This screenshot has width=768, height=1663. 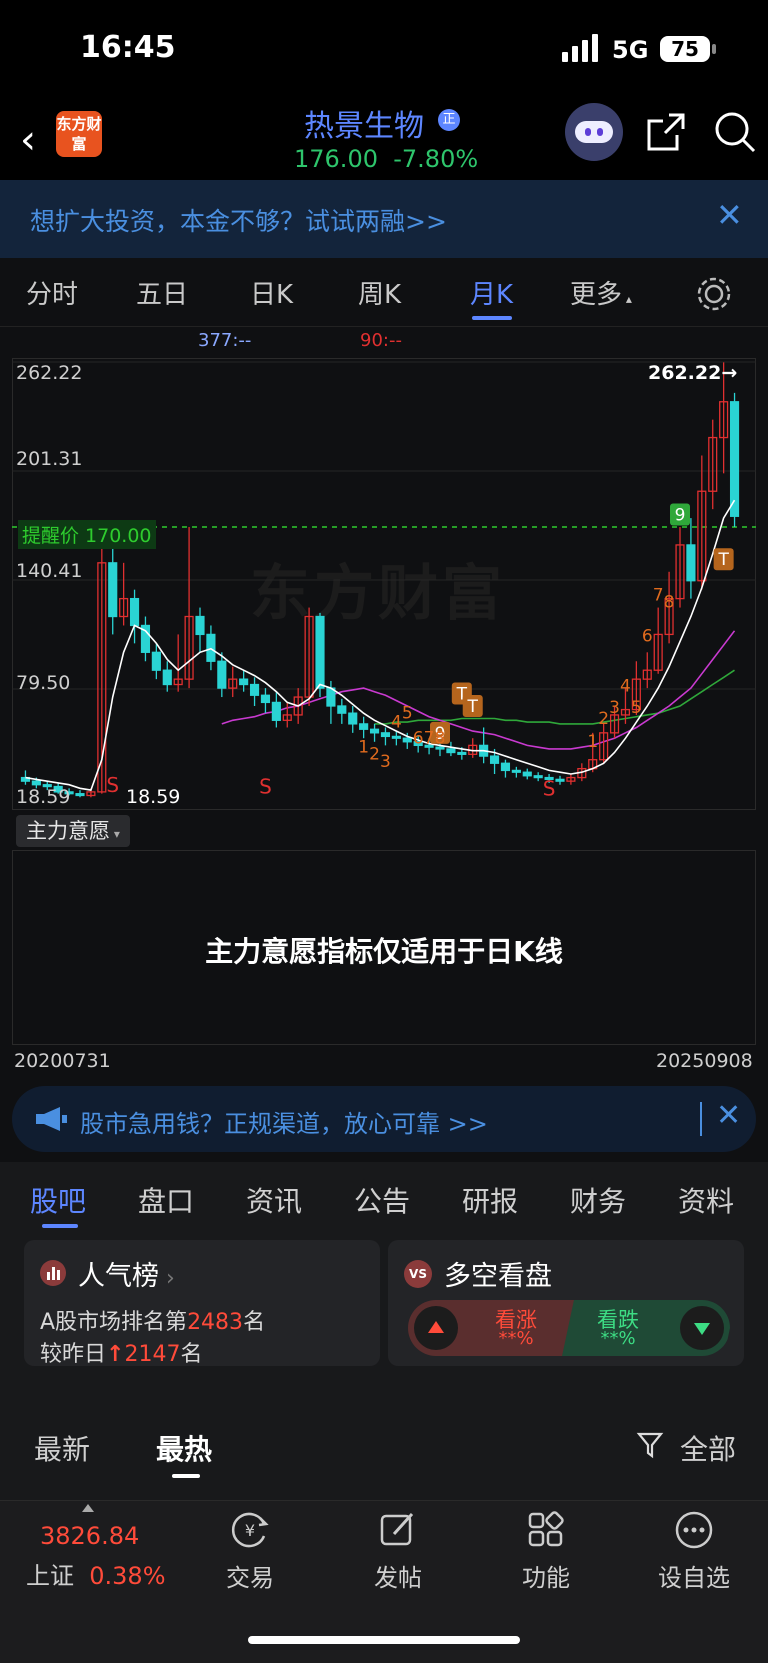 What do you see at coordinates (694, 1578) in the screenshot?
I see `nav-watchlist-label: 设自选` at bounding box center [694, 1578].